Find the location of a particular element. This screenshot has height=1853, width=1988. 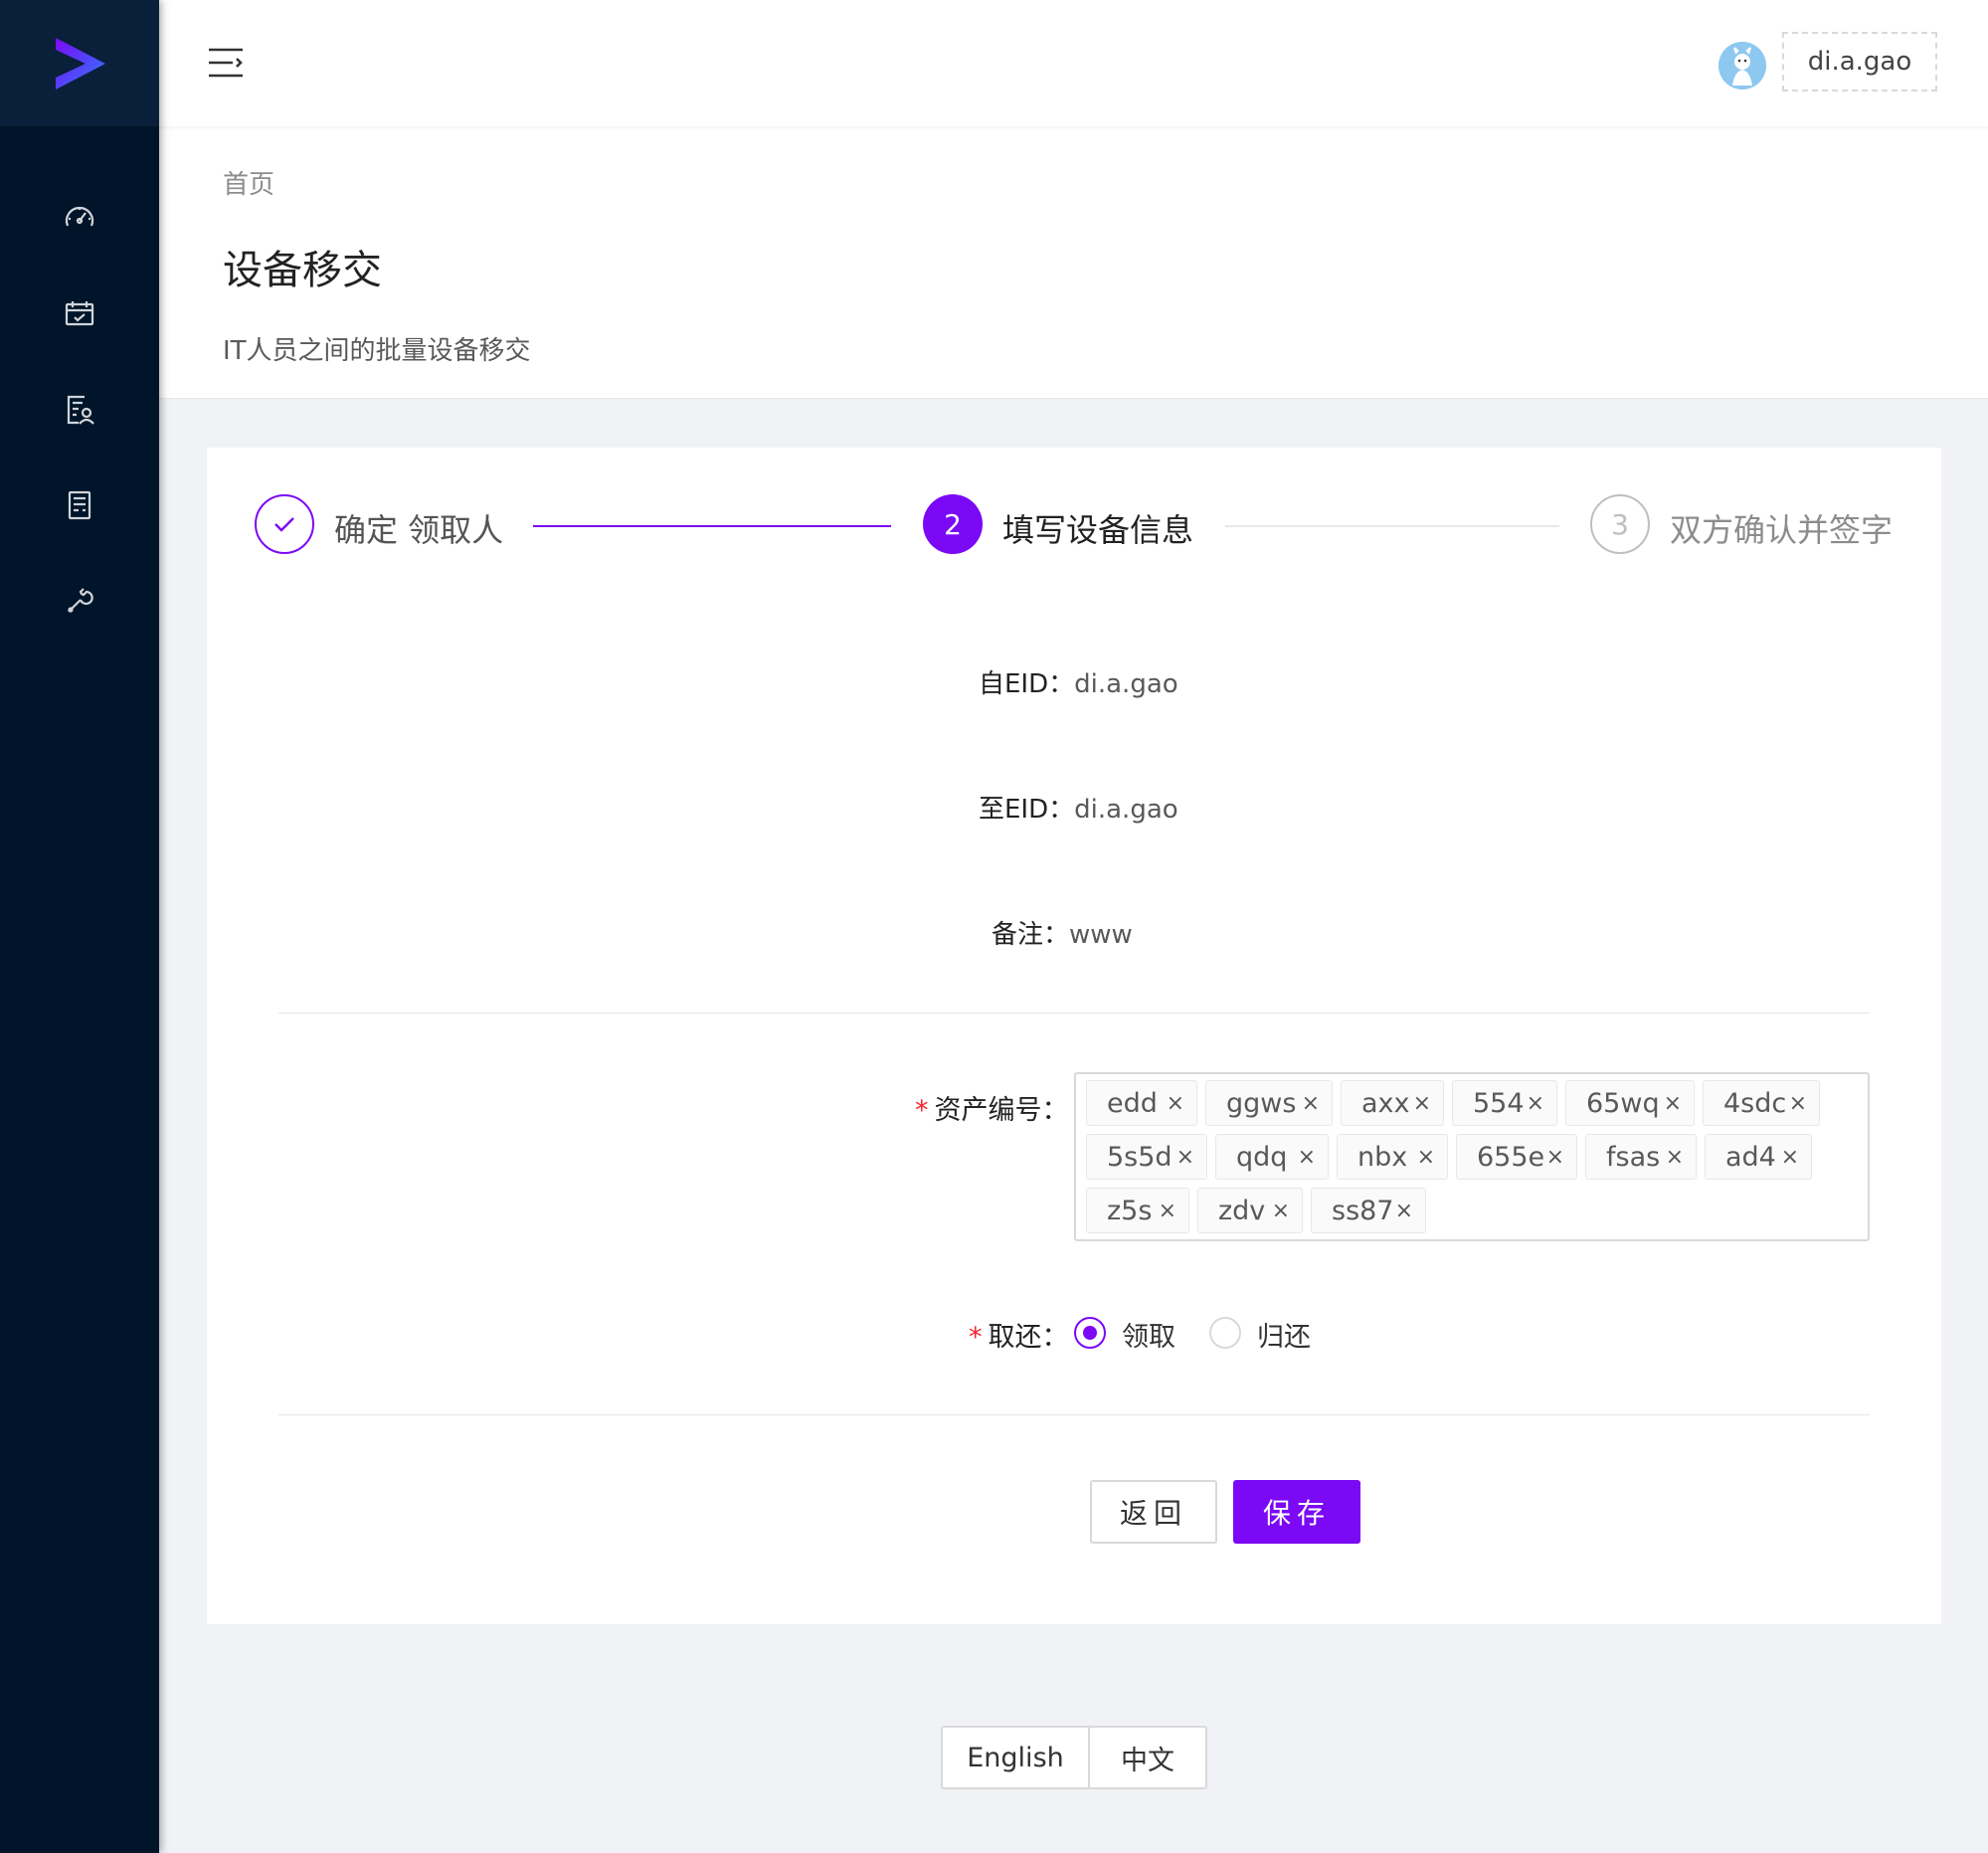

sidebar-item-users is located at coordinates (79, 410).